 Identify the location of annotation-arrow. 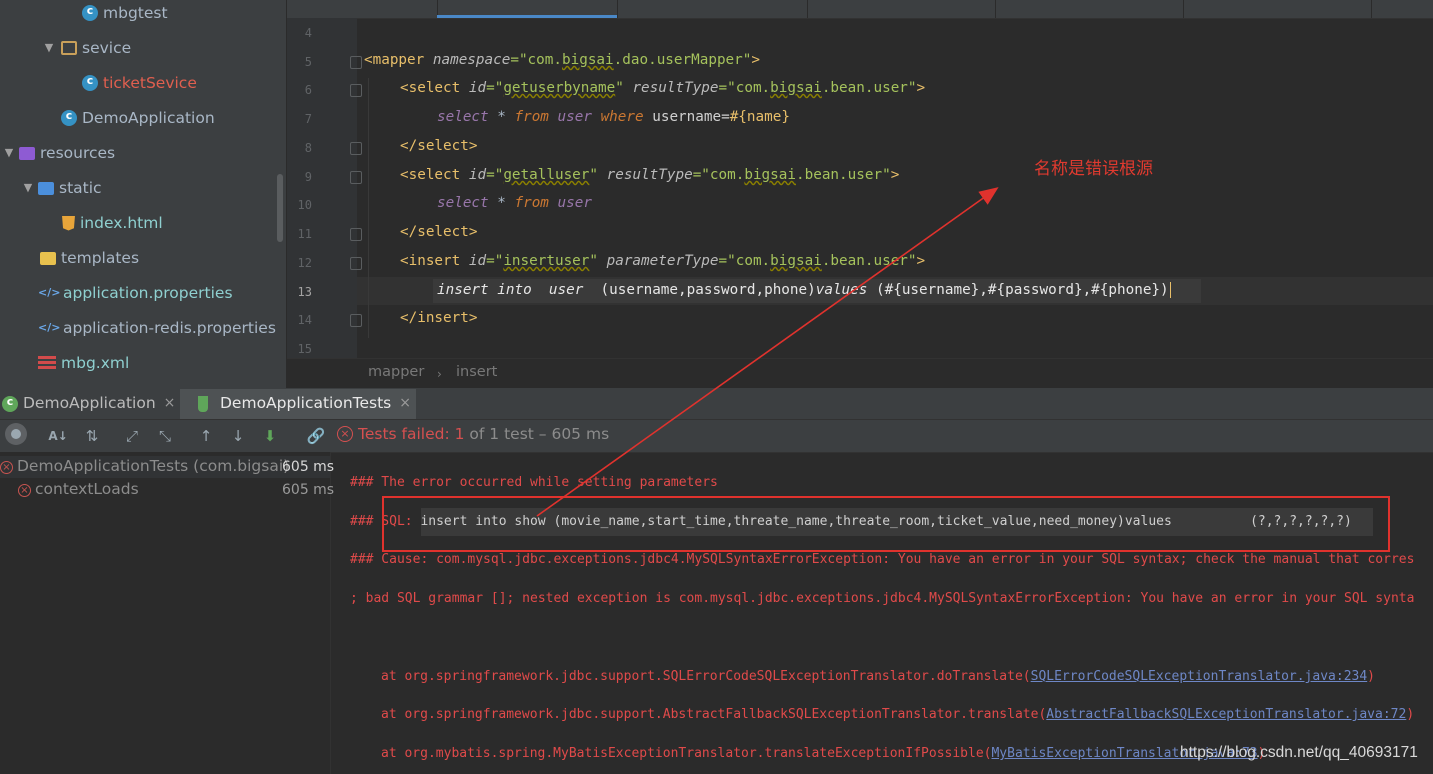
(767, 352).